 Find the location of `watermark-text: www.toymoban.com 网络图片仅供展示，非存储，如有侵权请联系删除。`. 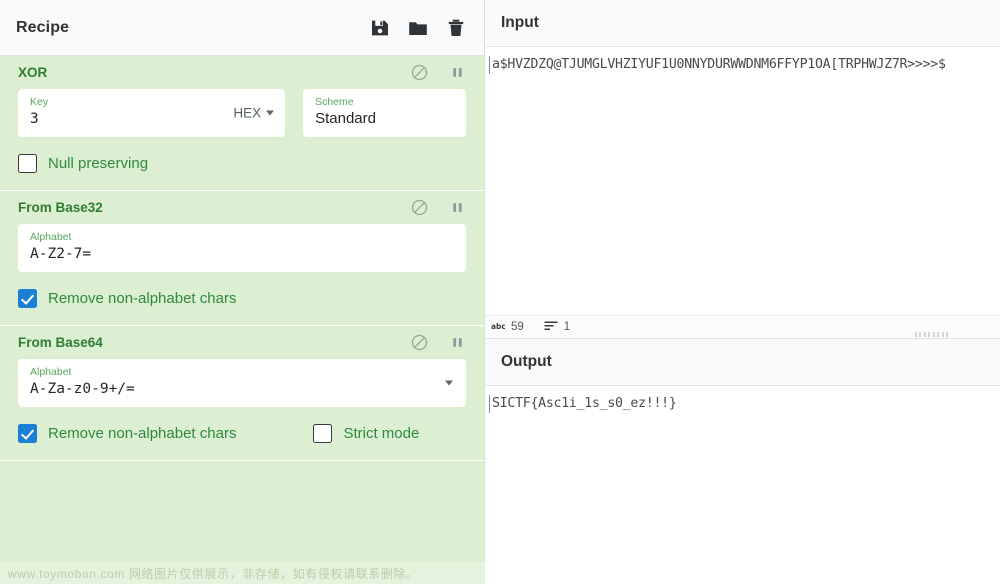

watermark-text: www.toymoban.com 网络图片仅供展示，非存储，如有侵权请联系删除。 is located at coordinates (213, 573).